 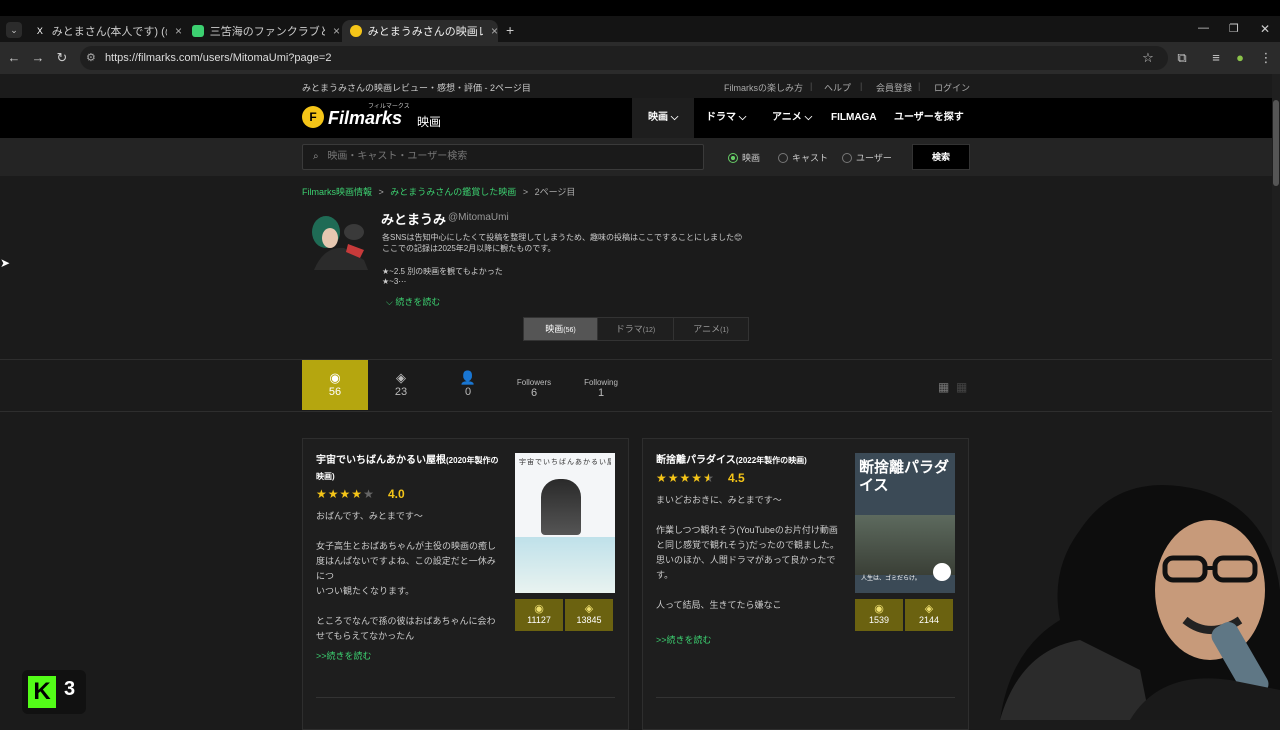 I want to click on tab-twitter: X みとまさん(本人です) (@UmiMit ×, so click(x=104, y=31).